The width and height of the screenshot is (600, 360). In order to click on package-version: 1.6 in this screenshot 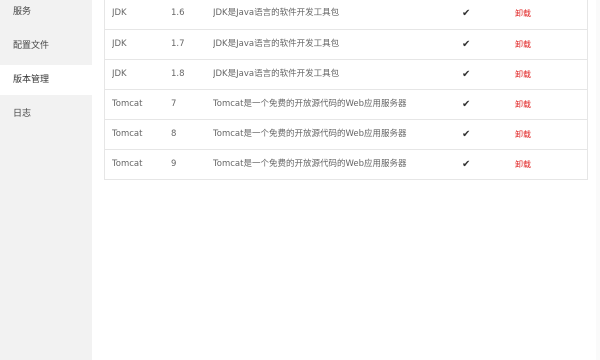, I will do `click(178, 13)`.